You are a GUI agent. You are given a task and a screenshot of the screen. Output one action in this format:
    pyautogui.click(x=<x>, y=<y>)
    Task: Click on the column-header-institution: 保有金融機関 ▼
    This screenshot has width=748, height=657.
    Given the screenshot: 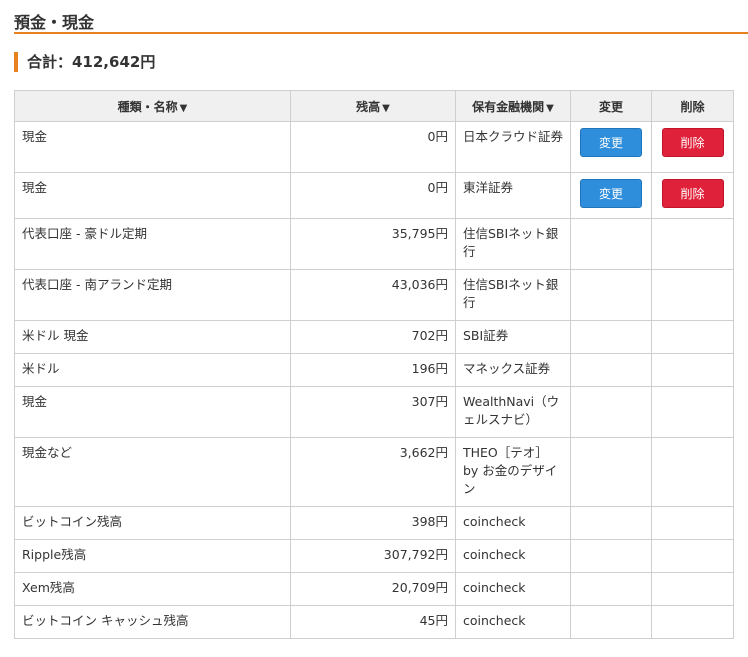 What is the action you would take?
    pyautogui.click(x=513, y=106)
    